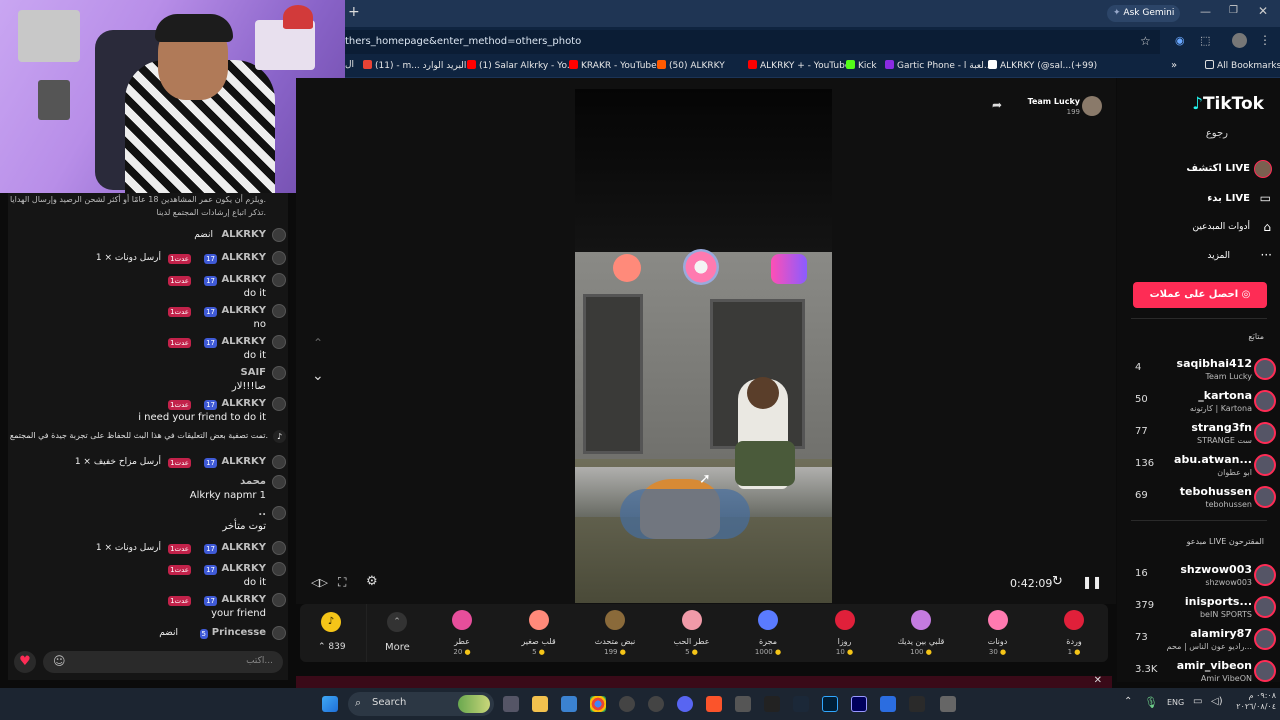 The height and width of the screenshot is (720, 1280). I want to click on gift-item: دونات 30 ●, so click(998, 633).